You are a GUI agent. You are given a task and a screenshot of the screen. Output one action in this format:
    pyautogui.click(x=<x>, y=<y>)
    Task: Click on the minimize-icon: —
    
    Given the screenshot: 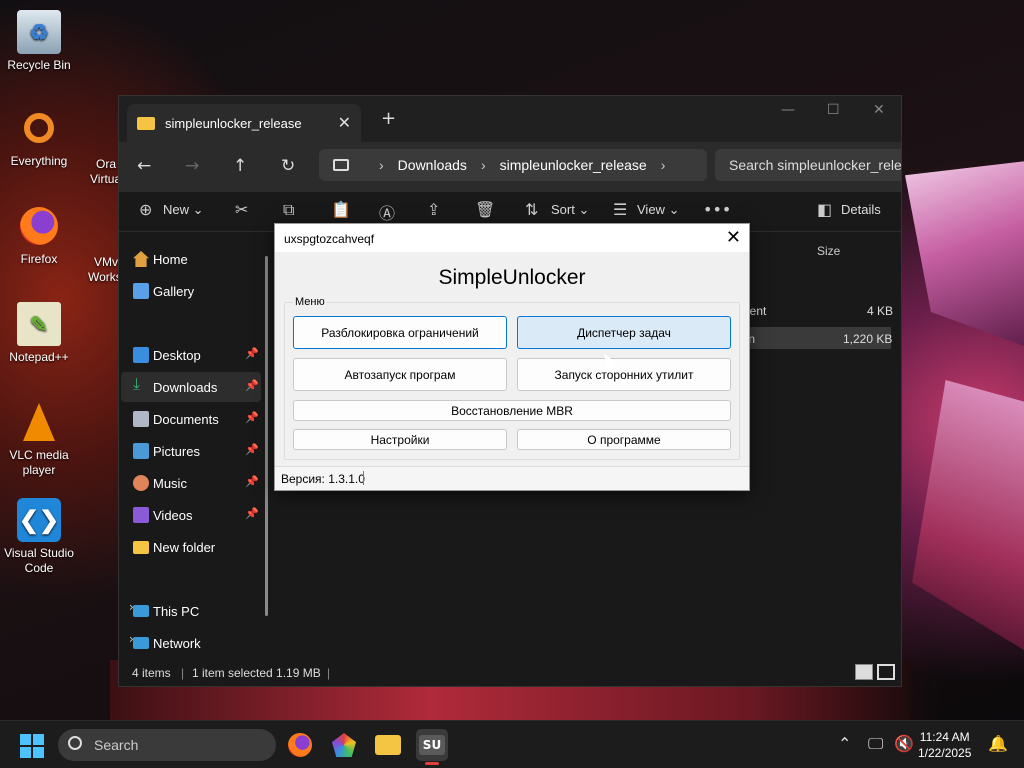 What is the action you would take?
    pyautogui.click(x=788, y=110)
    